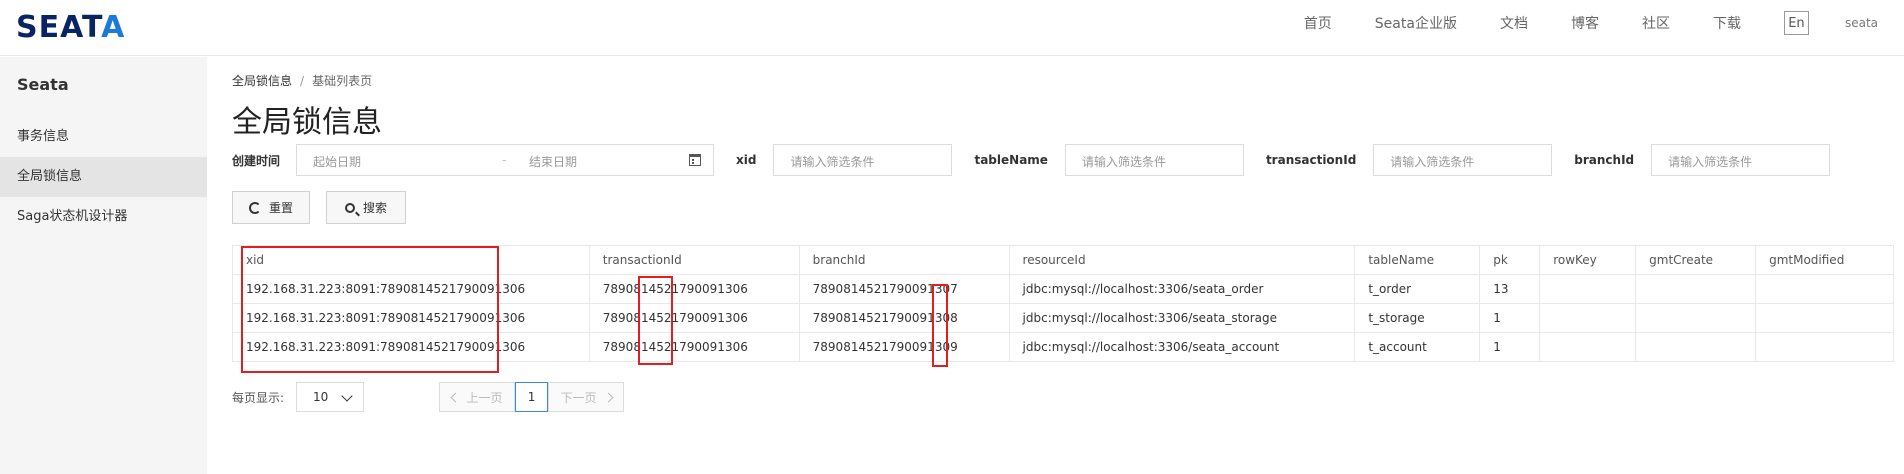 This screenshot has width=1904, height=474. What do you see at coordinates (746, 160) in the screenshot?
I see `xid-label: xid` at bounding box center [746, 160].